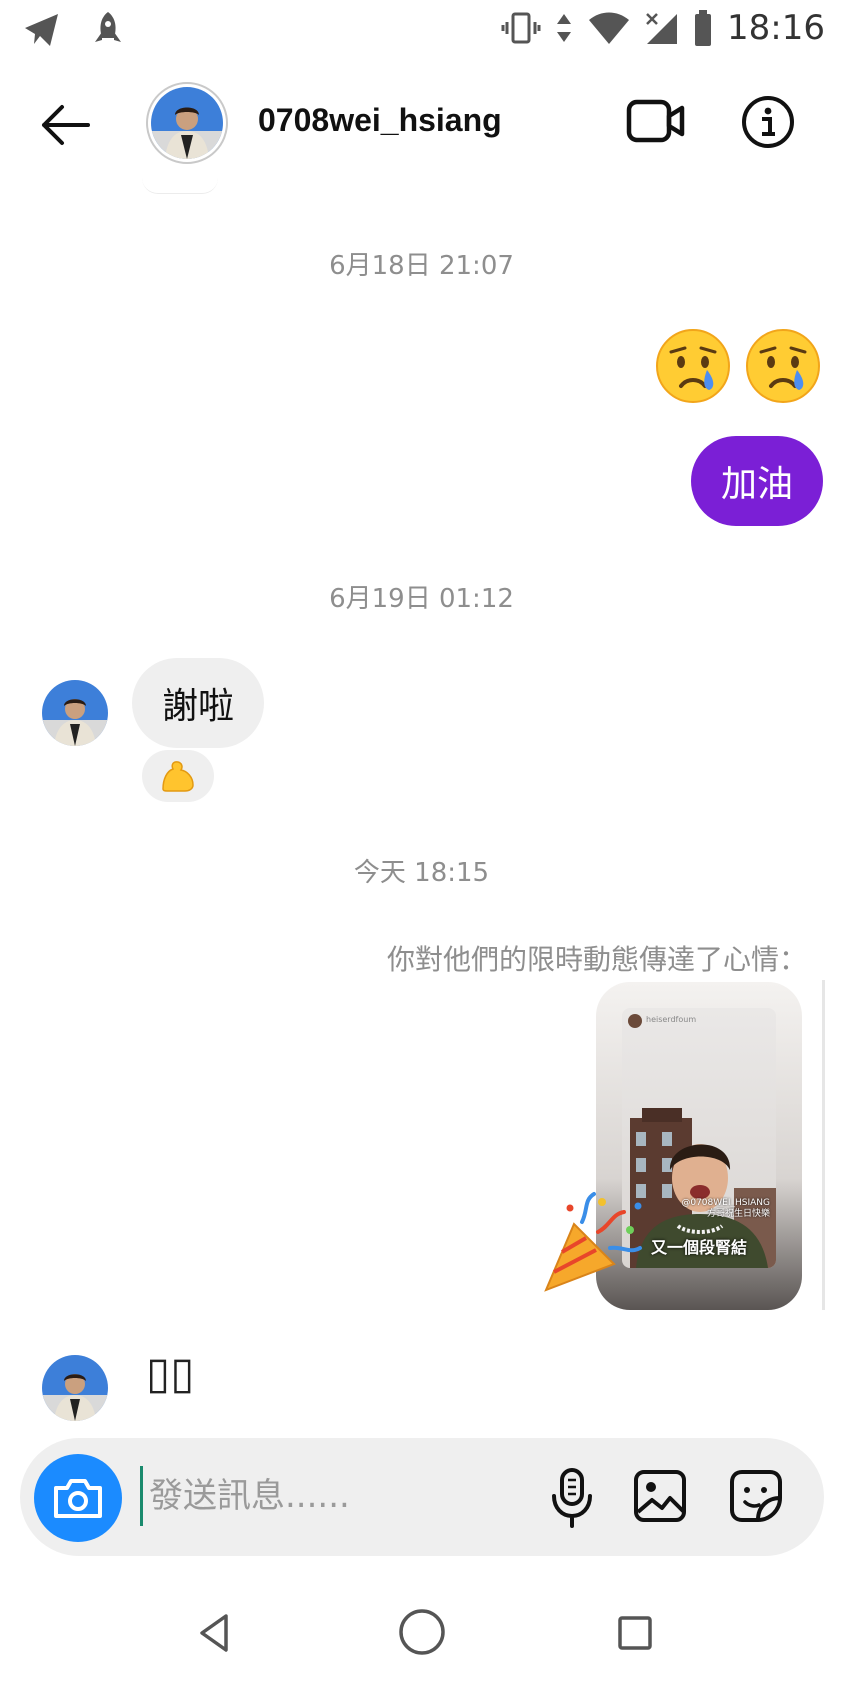 This screenshot has height=1686, width=843. I want to click on flexed-biceps-icon, so click(178, 776).